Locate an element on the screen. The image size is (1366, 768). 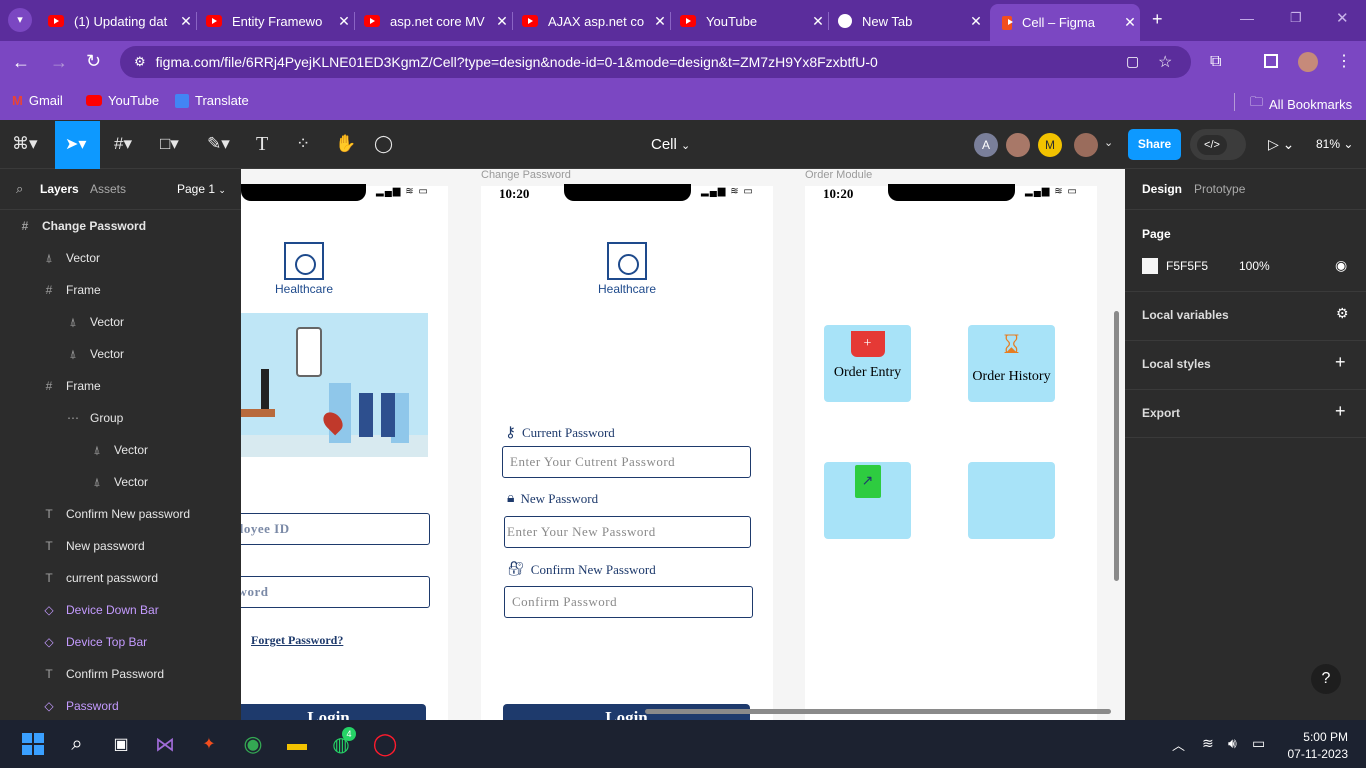
export-label: Export is located at coordinates (1161, 413).